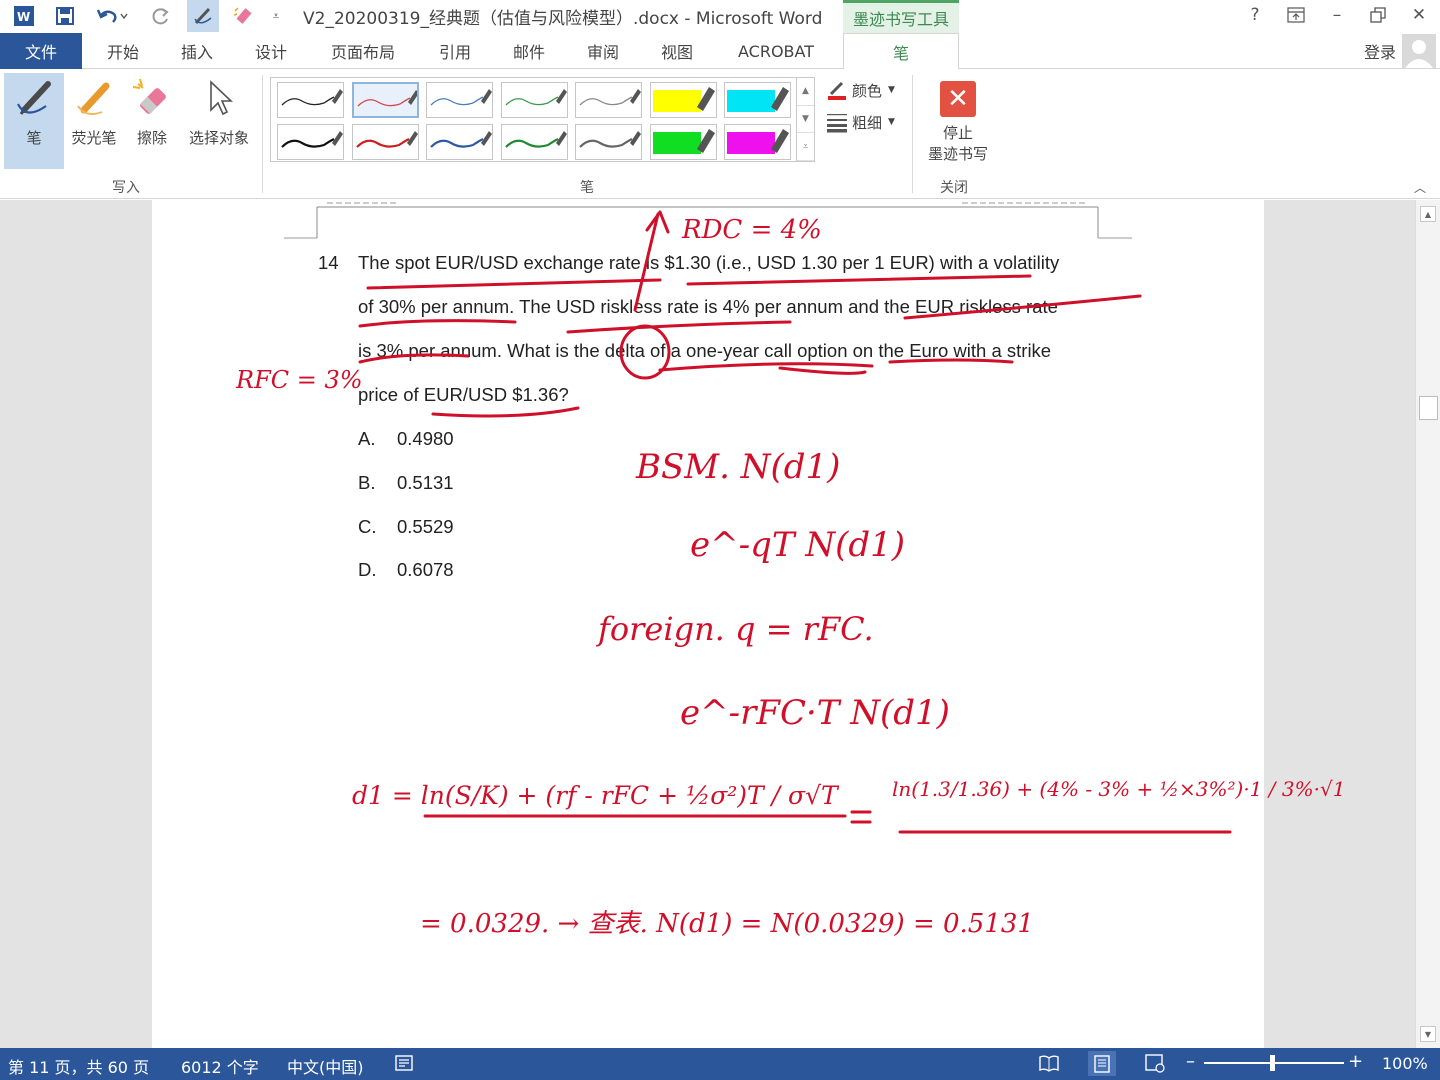  I want to click on ribbon-display-options-button, so click(1296, 15).